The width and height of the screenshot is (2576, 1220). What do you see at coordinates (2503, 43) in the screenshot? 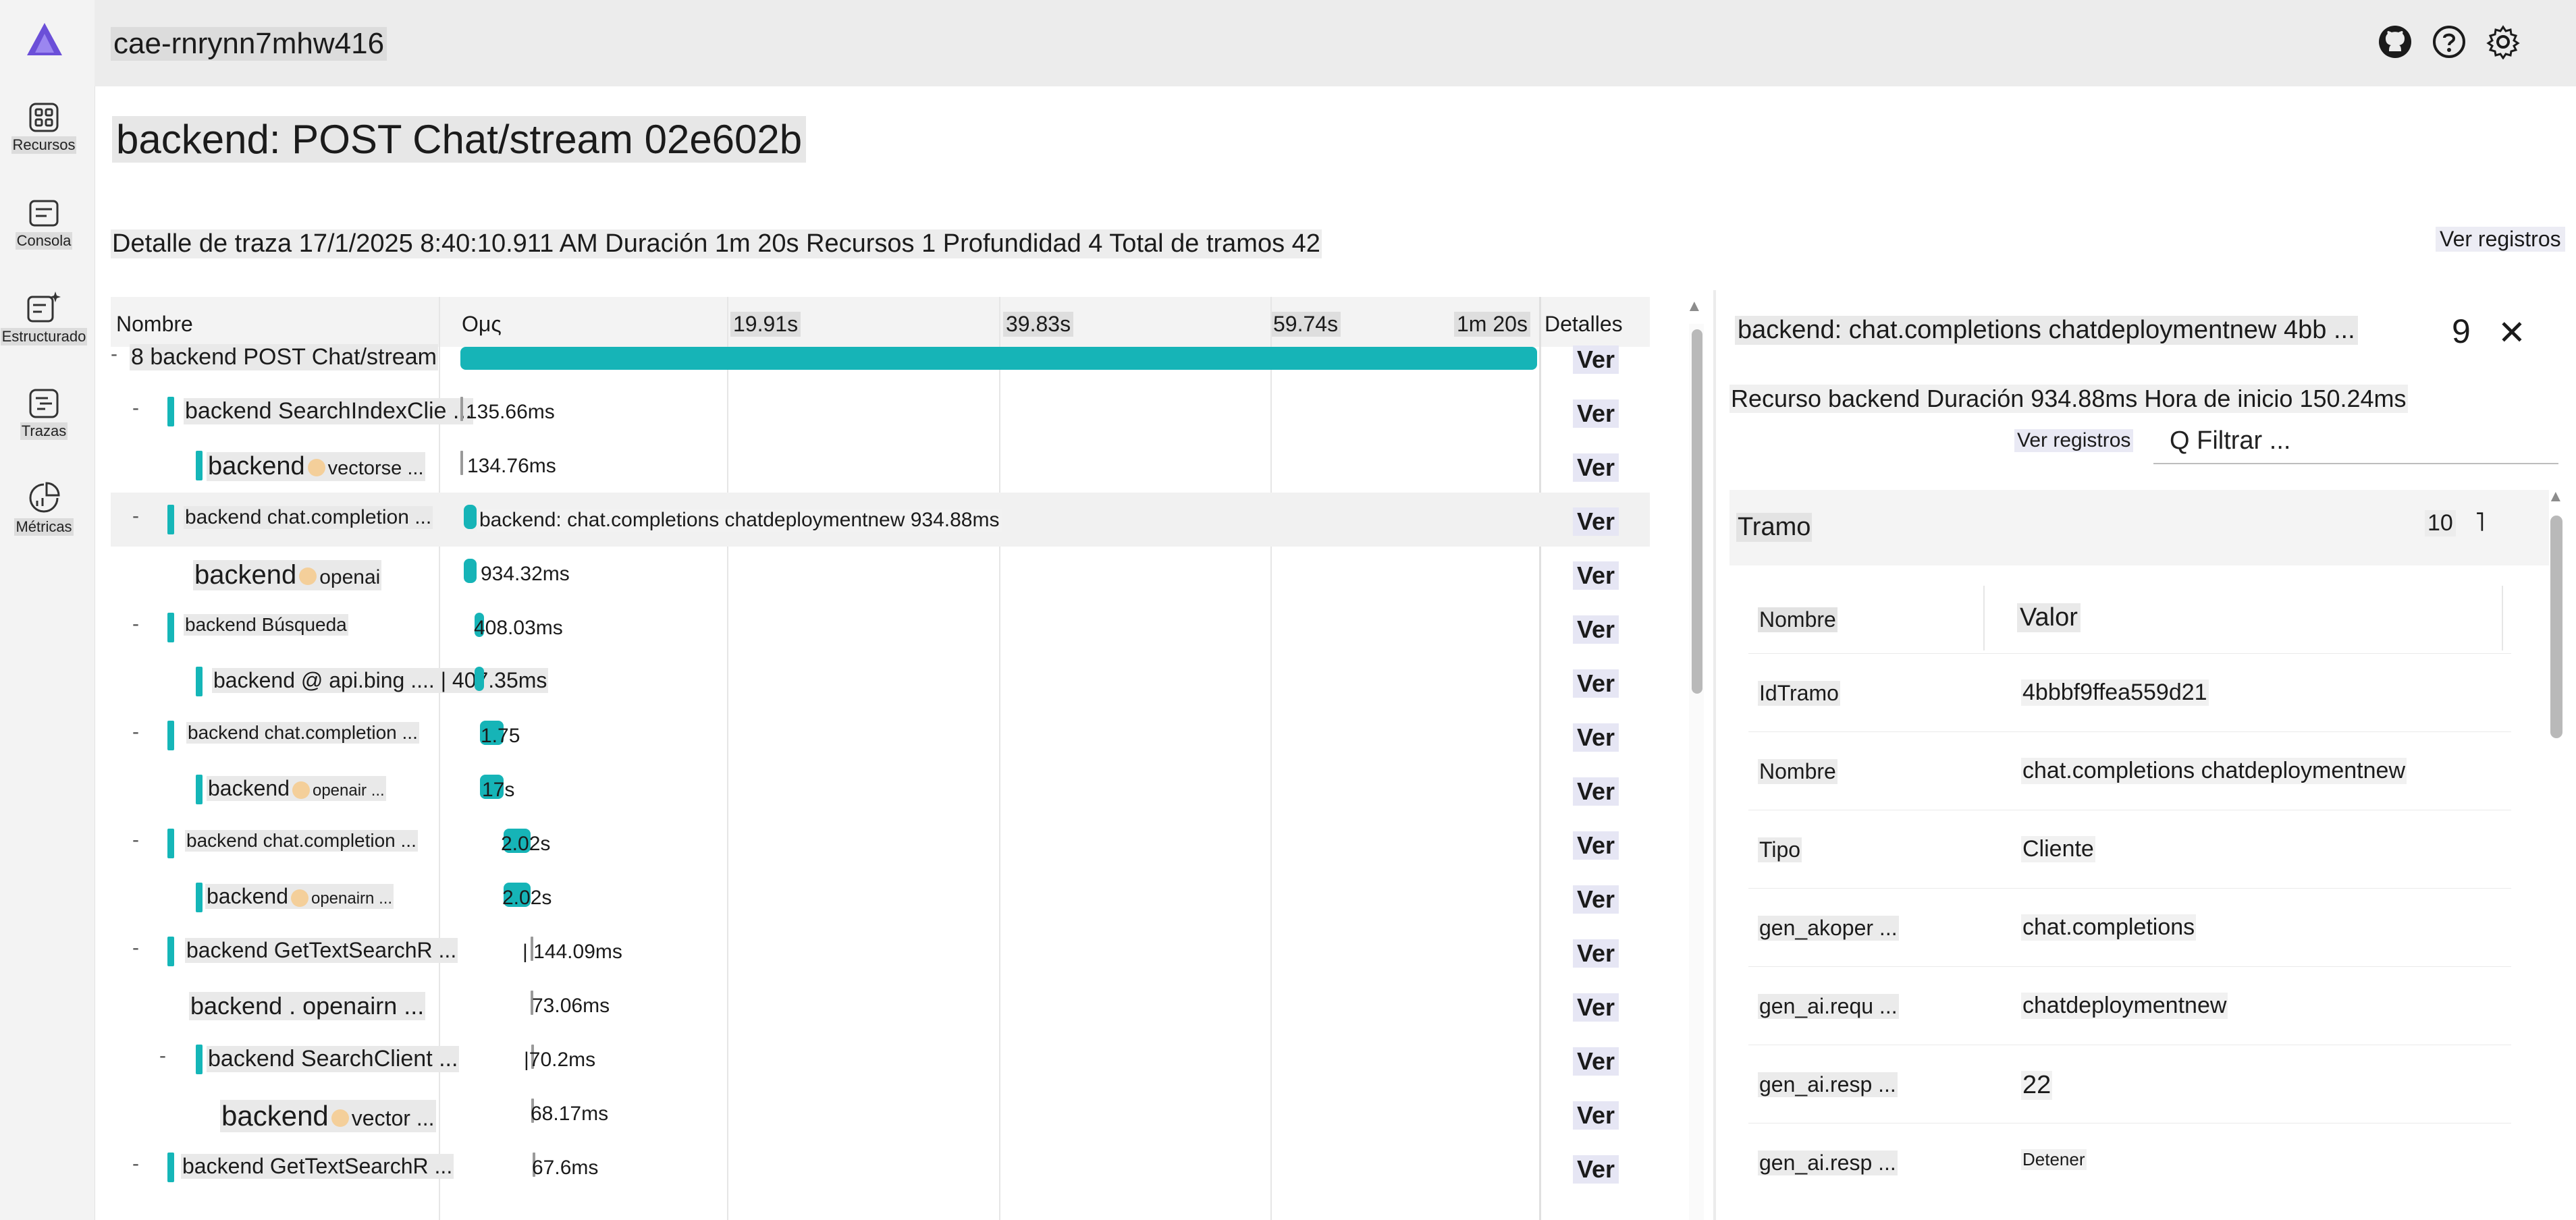
I see `settings-gear-icon` at bounding box center [2503, 43].